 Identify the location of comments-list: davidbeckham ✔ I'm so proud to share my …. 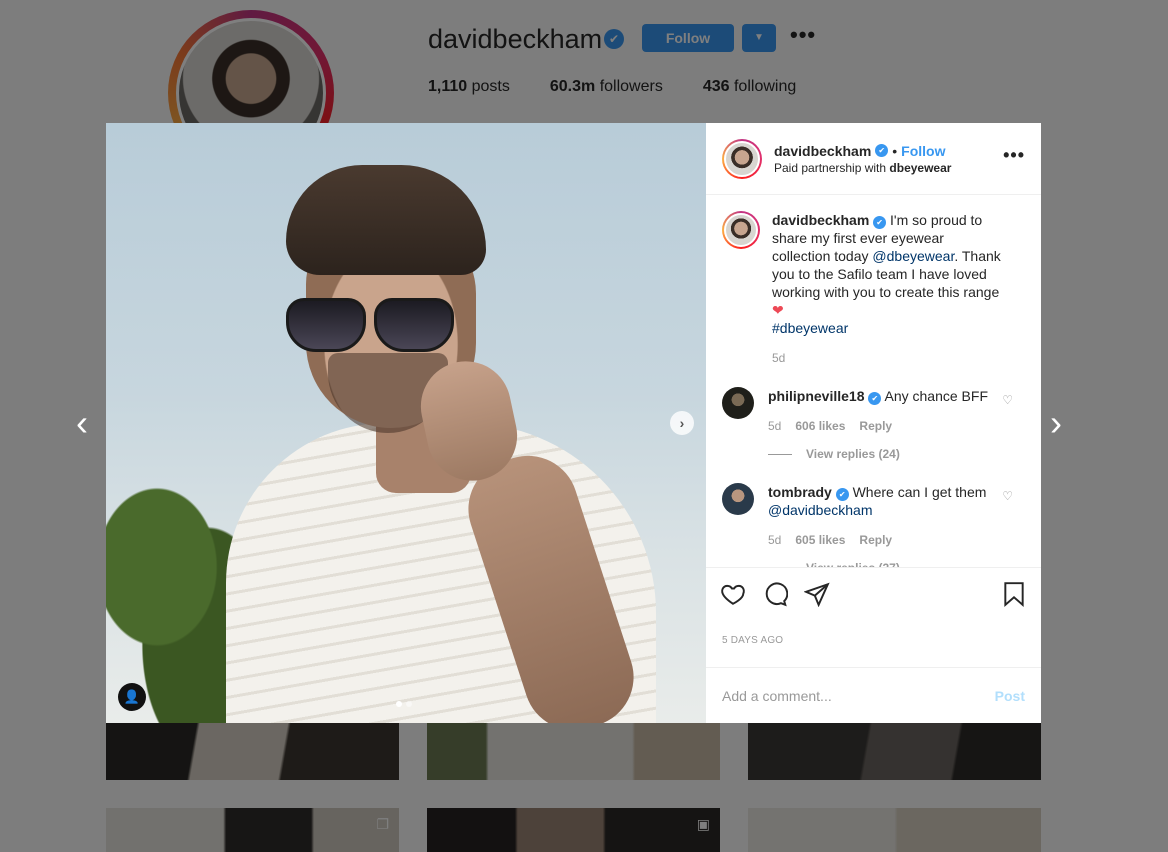
(873, 381).